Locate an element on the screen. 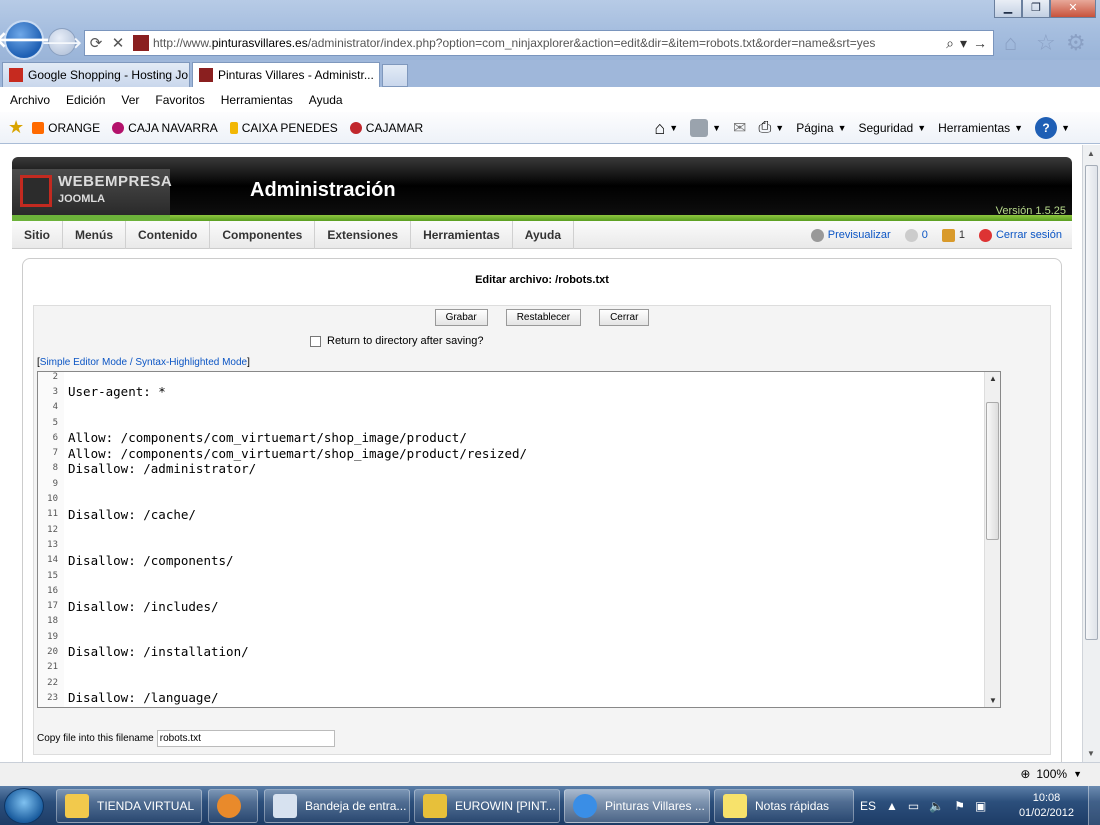 The image size is (1100, 825). favorite-orange: ORANGE is located at coordinates (66, 128).